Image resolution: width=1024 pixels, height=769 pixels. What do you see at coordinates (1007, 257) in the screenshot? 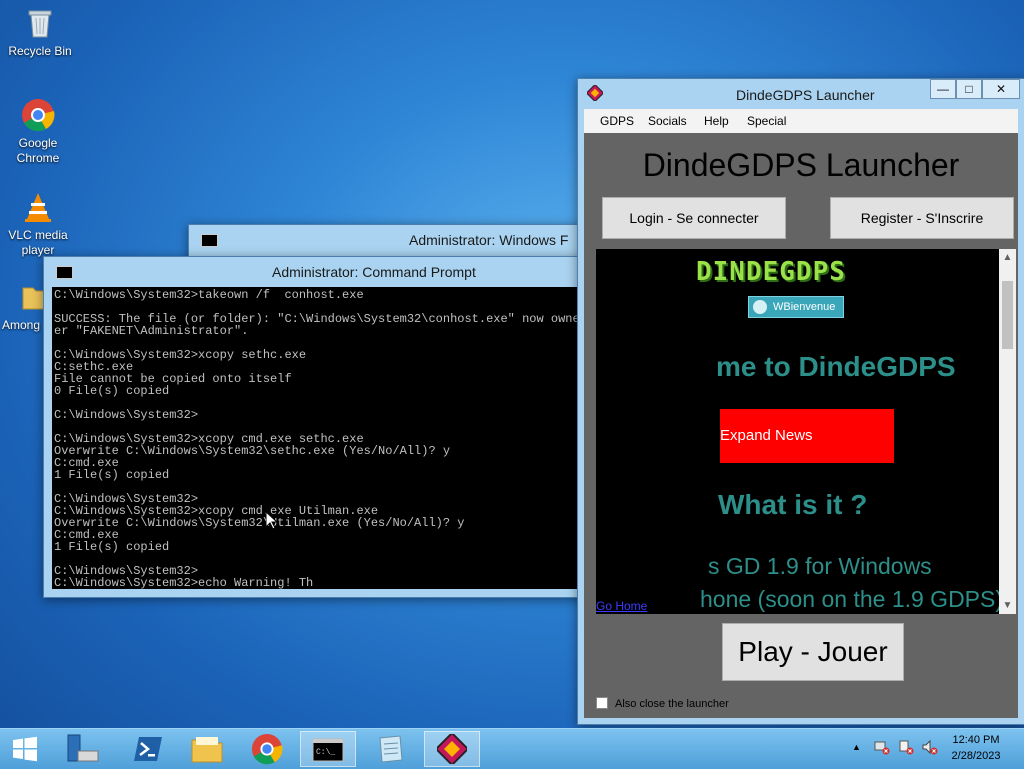
I see `scroll-up-icon: ▲` at bounding box center [1007, 257].